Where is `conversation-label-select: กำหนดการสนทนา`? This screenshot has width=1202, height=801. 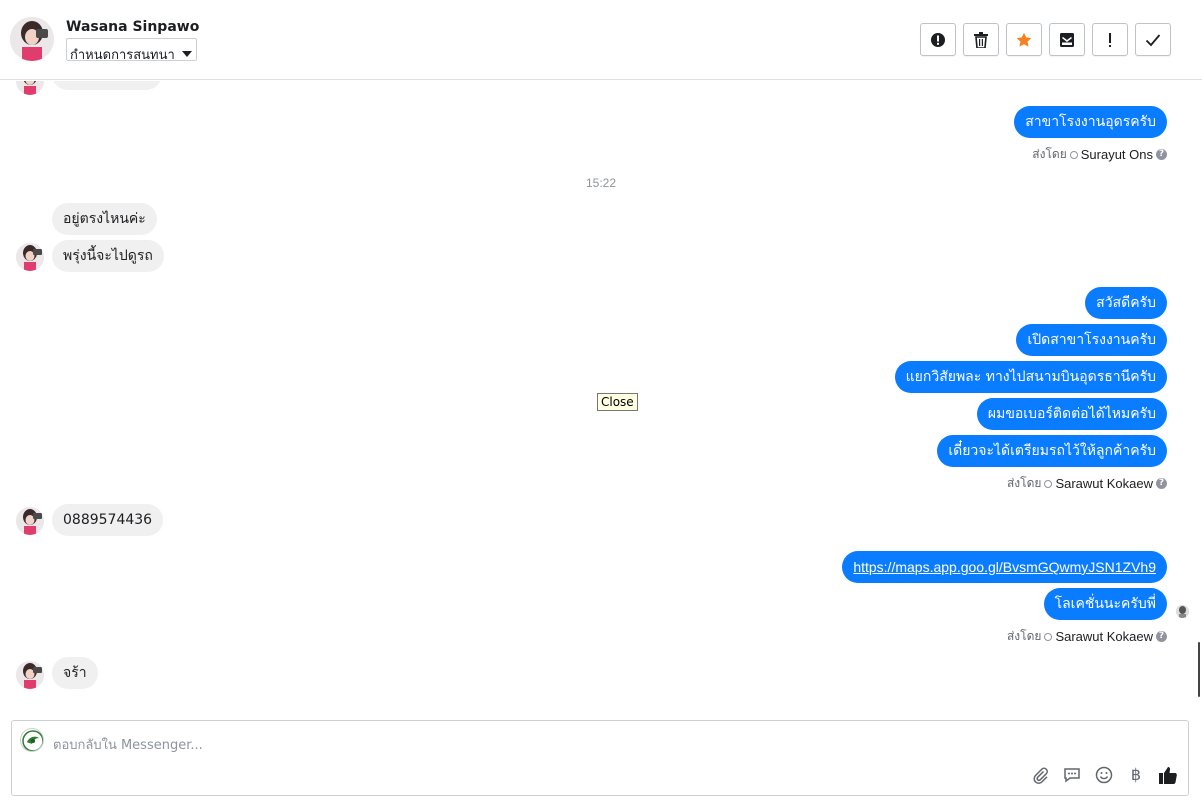 conversation-label-select: กำหนดการสนทนา is located at coordinates (131, 49).